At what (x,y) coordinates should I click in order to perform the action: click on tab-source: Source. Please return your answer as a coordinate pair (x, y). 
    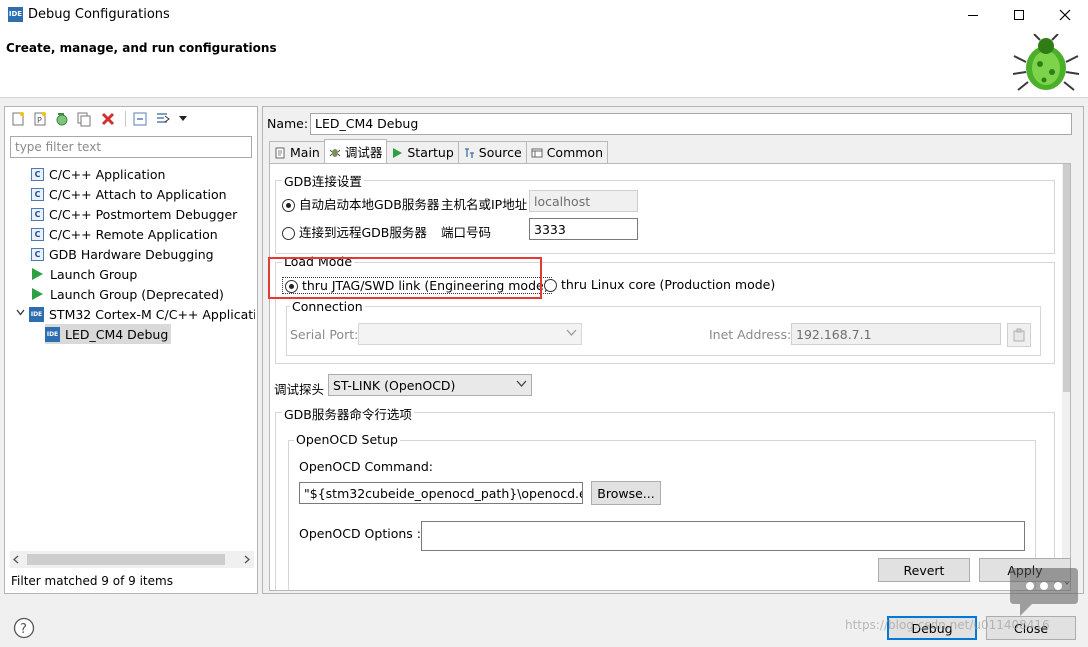
    Looking at the image, I should click on (492, 152).